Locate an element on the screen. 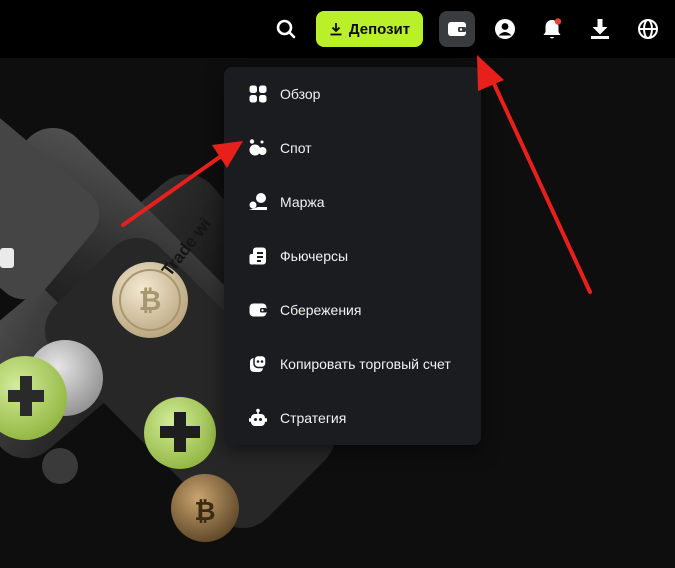 The image size is (675, 568). search-button is located at coordinates (286, 29).